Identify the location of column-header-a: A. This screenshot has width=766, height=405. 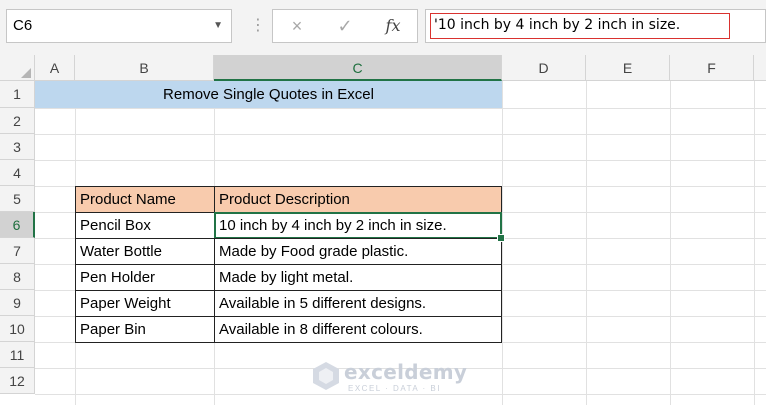
(55, 68).